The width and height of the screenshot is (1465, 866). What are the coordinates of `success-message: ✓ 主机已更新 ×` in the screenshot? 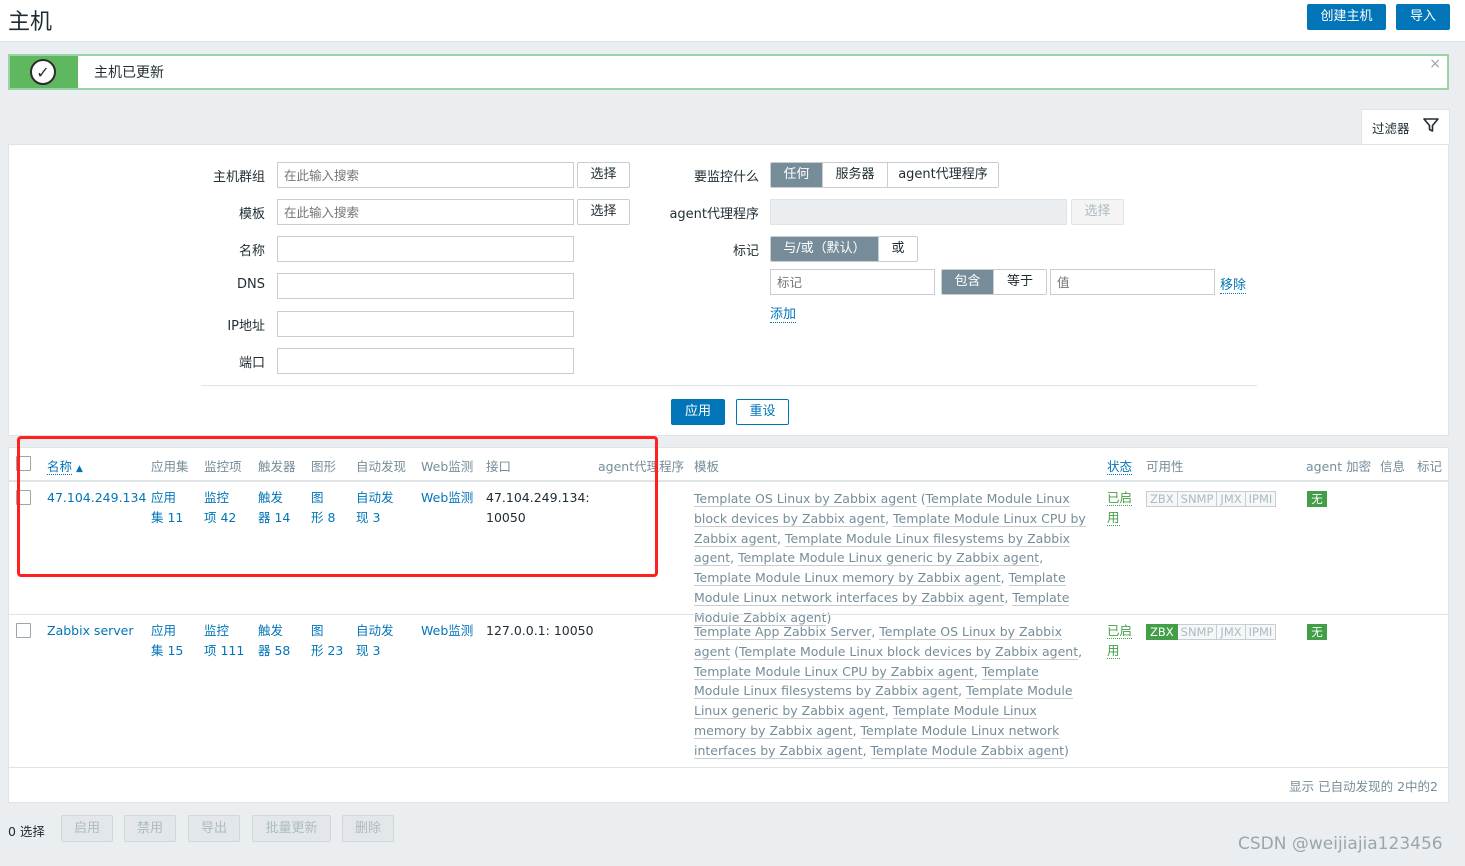 It's located at (728, 72).